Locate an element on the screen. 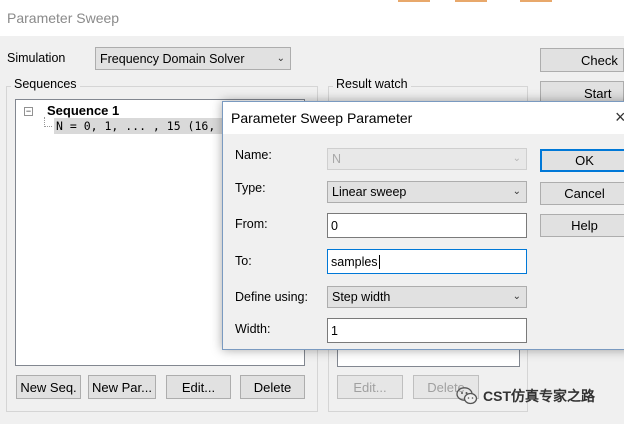 The image size is (624, 424). from-input: 0 is located at coordinates (427, 225).